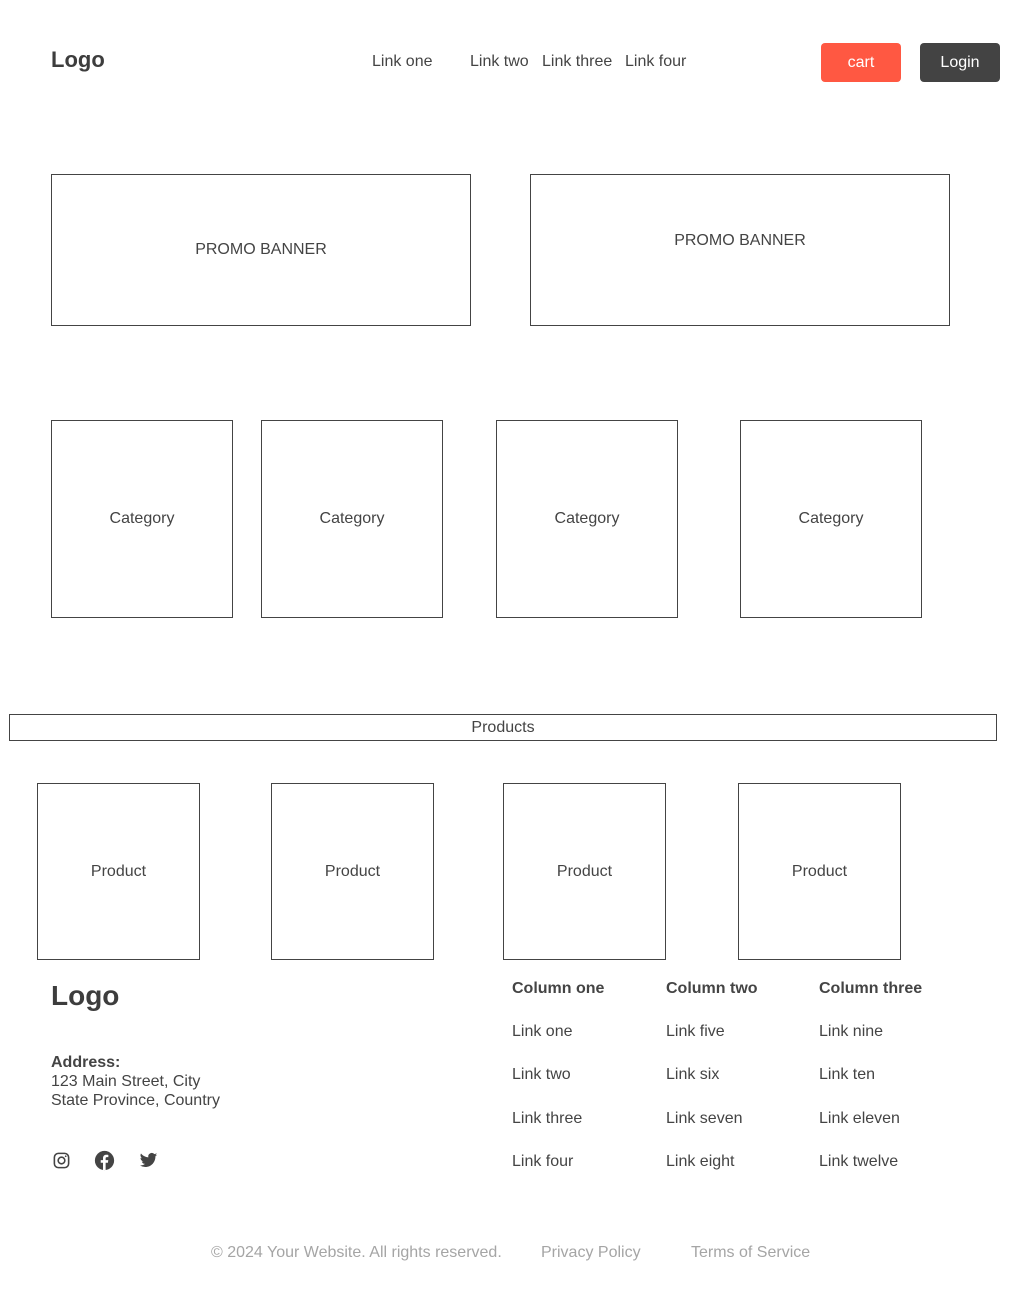 The image size is (1024, 1310). I want to click on product-card-2: Product, so click(352, 871).